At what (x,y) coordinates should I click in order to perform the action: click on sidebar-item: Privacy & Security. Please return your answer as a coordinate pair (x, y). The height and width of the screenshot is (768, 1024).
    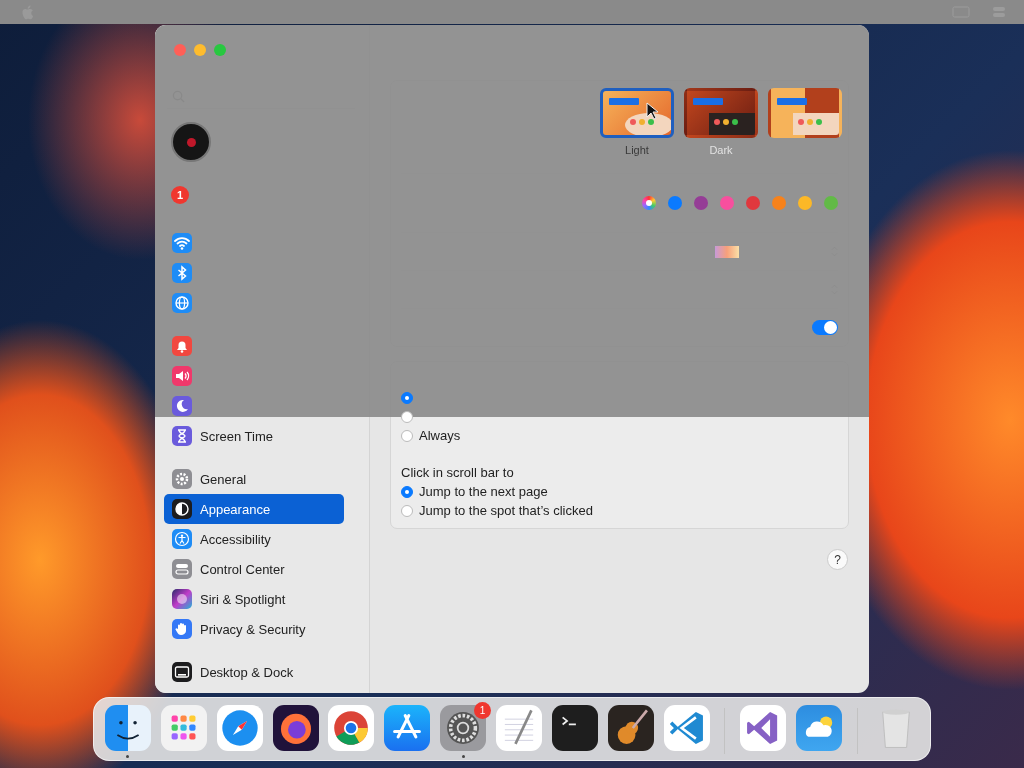
    Looking at the image, I should click on (254, 629).